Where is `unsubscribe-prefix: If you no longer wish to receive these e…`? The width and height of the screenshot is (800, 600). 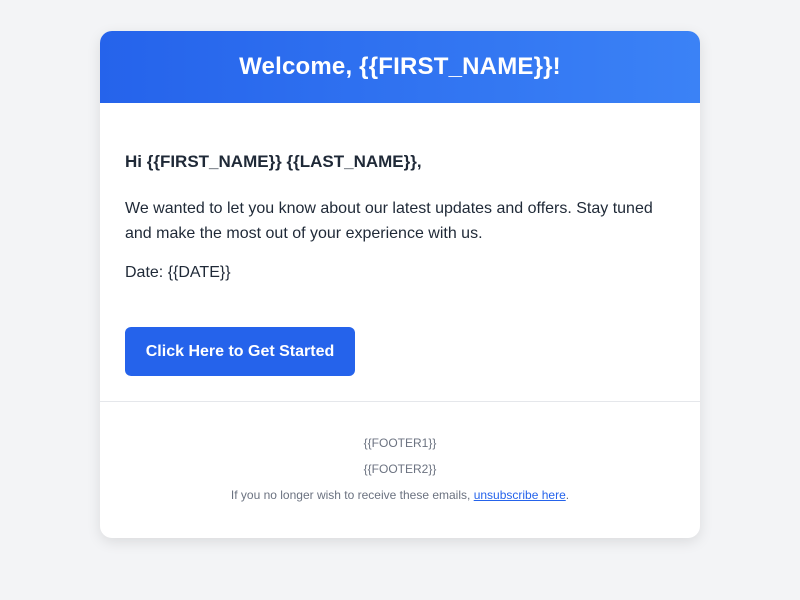 unsubscribe-prefix: If you no longer wish to receive these e… is located at coordinates (352, 495).